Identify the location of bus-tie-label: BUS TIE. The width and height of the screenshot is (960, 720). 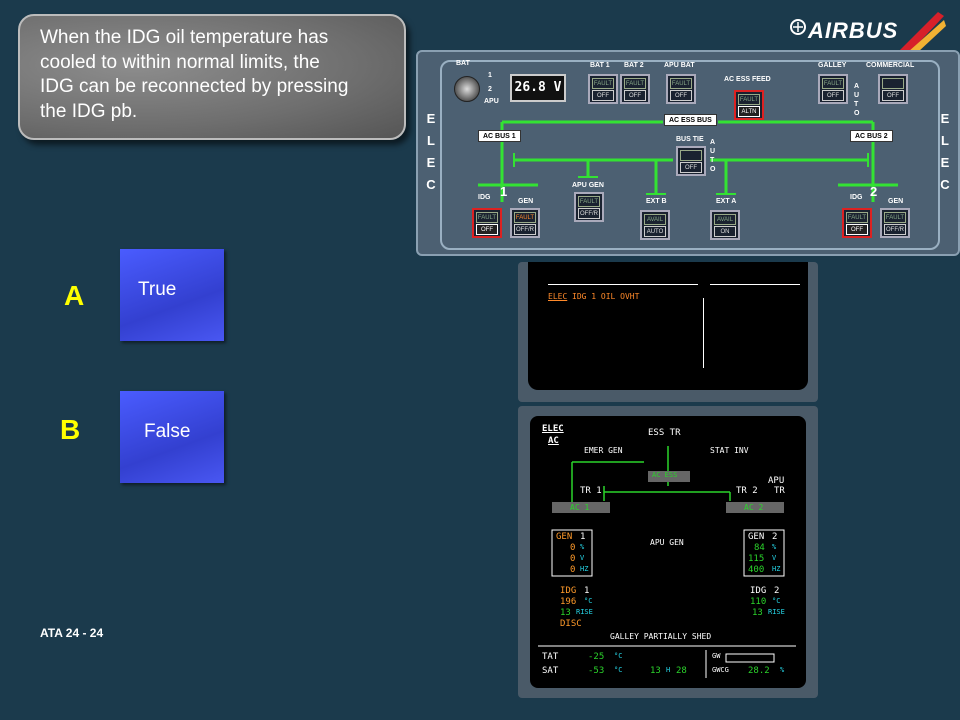
(690, 139).